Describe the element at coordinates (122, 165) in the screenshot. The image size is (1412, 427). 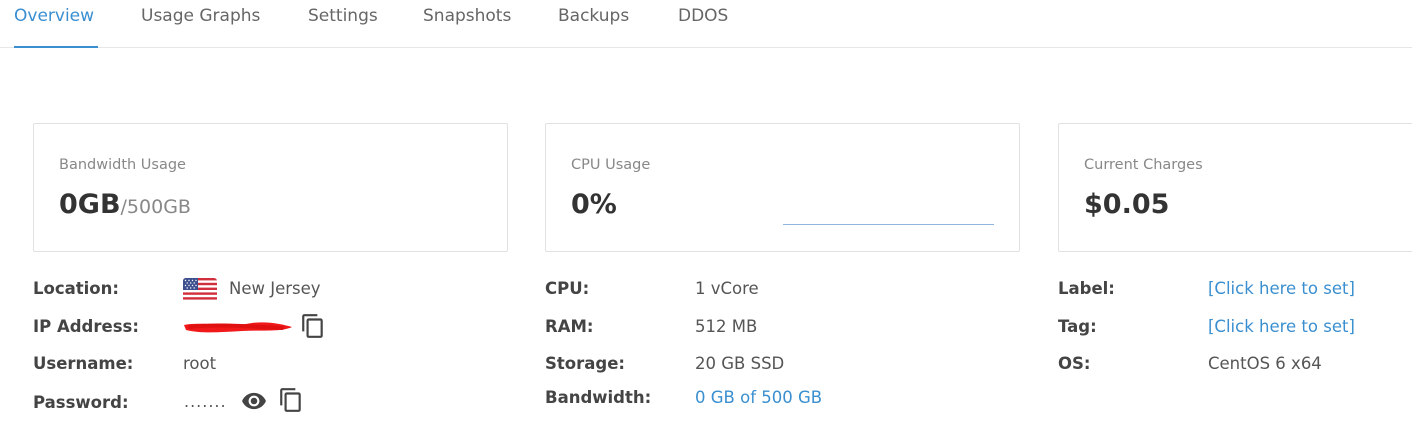
I see `card-title: Bandwidth Usage` at that location.